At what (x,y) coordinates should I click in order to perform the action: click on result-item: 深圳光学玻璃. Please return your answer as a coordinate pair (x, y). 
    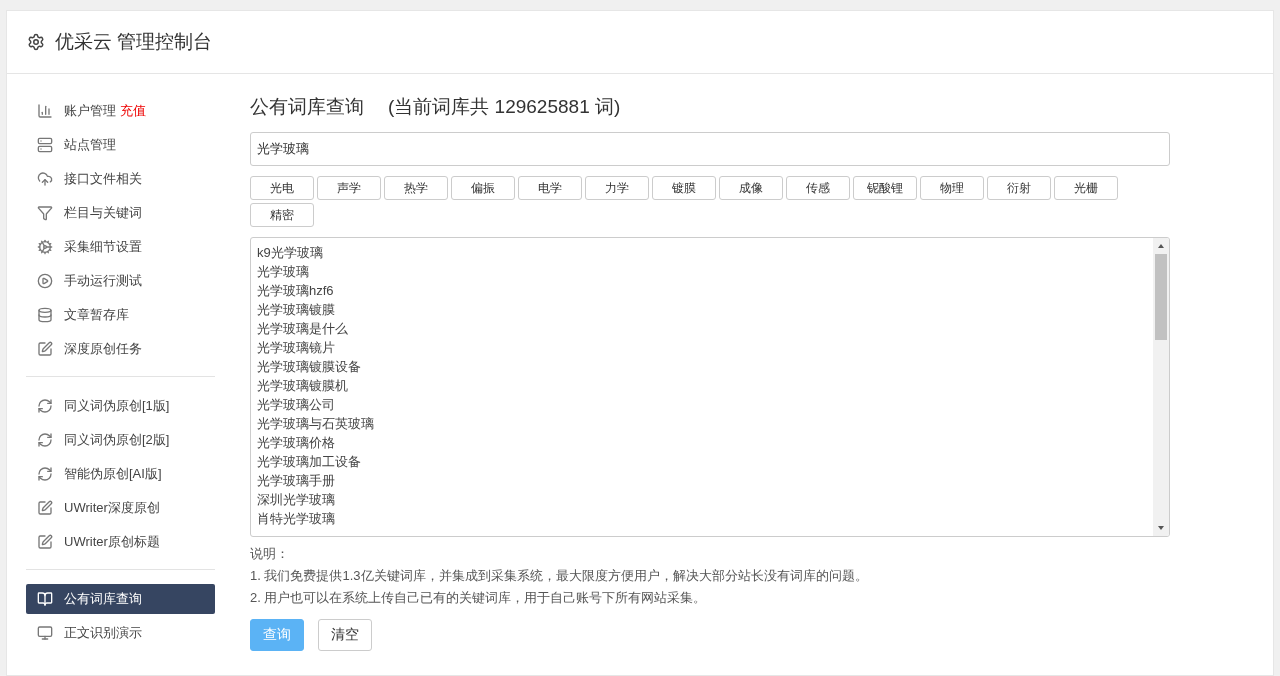
    Looking at the image, I should click on (296, 500).